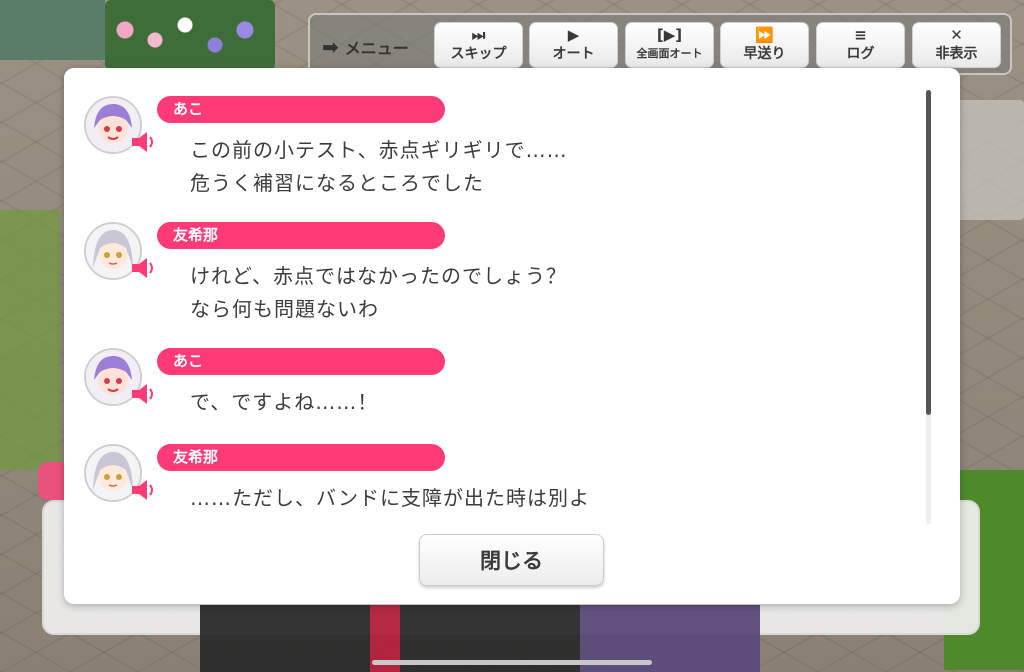 The image size is (1024, 672). I want to click on hide-label: 非表示, so click(956, 54).